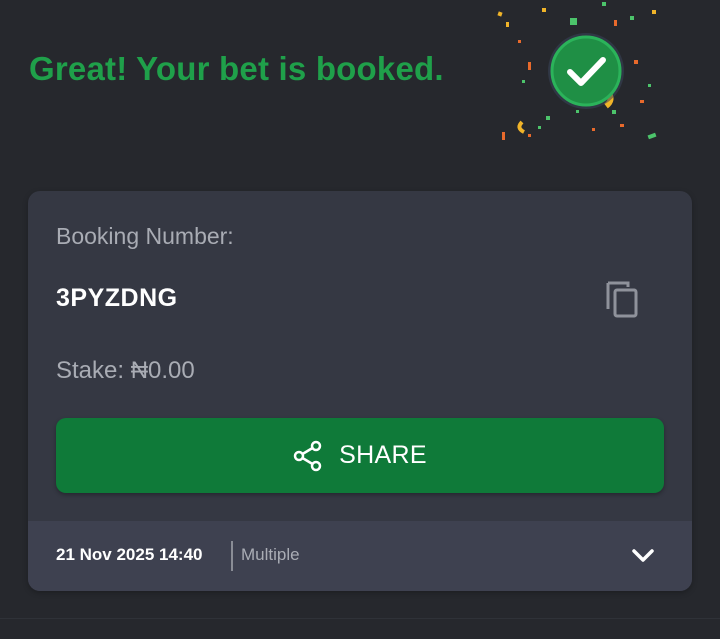 Image resolution: width=720 pixels, height=639 pixels. What do you see at coordinates (270, 554) in the screenshot?
I see `bet-type: Multiple` at bounding box center [270, 554].